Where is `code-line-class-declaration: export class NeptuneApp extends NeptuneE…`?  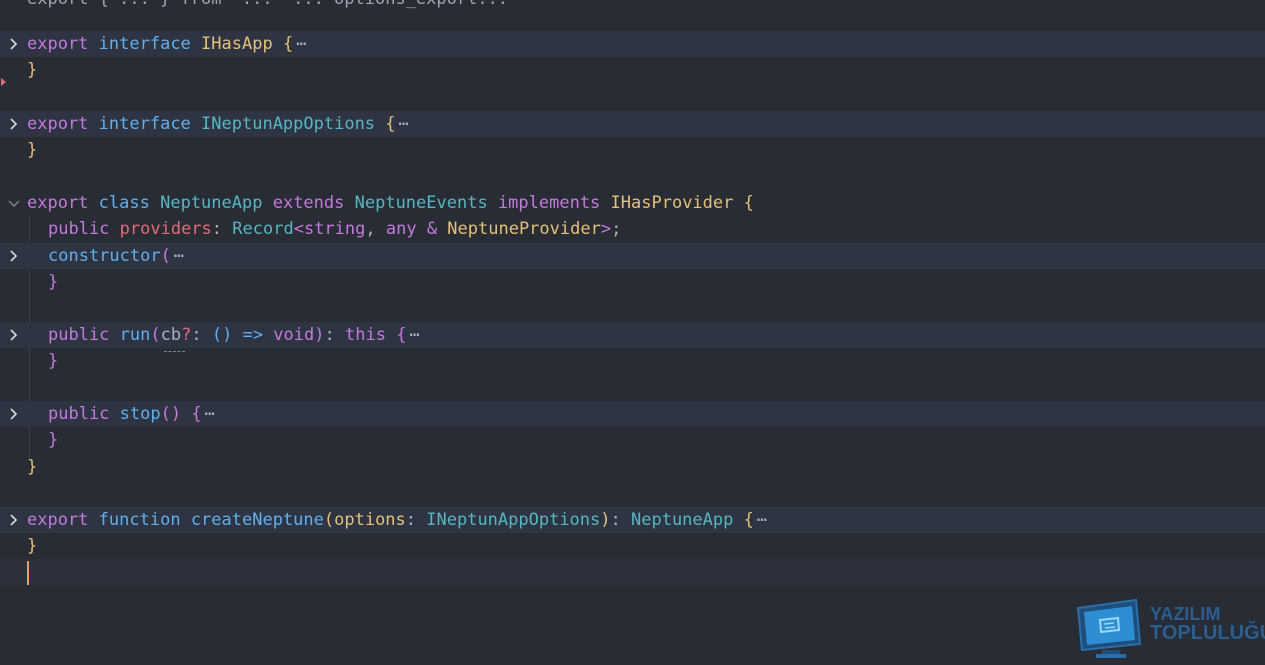
code-line-class-declaration: export class NeptuneApp extends NeptuneE… is located at coordinates (632, 203).